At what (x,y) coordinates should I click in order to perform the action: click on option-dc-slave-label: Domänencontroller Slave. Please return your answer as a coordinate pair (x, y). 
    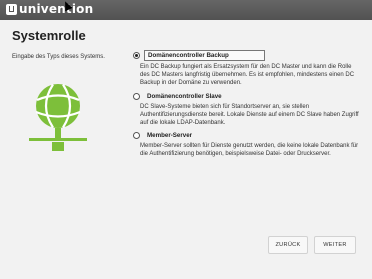
    Looking at the image, I should click on (184, 96).